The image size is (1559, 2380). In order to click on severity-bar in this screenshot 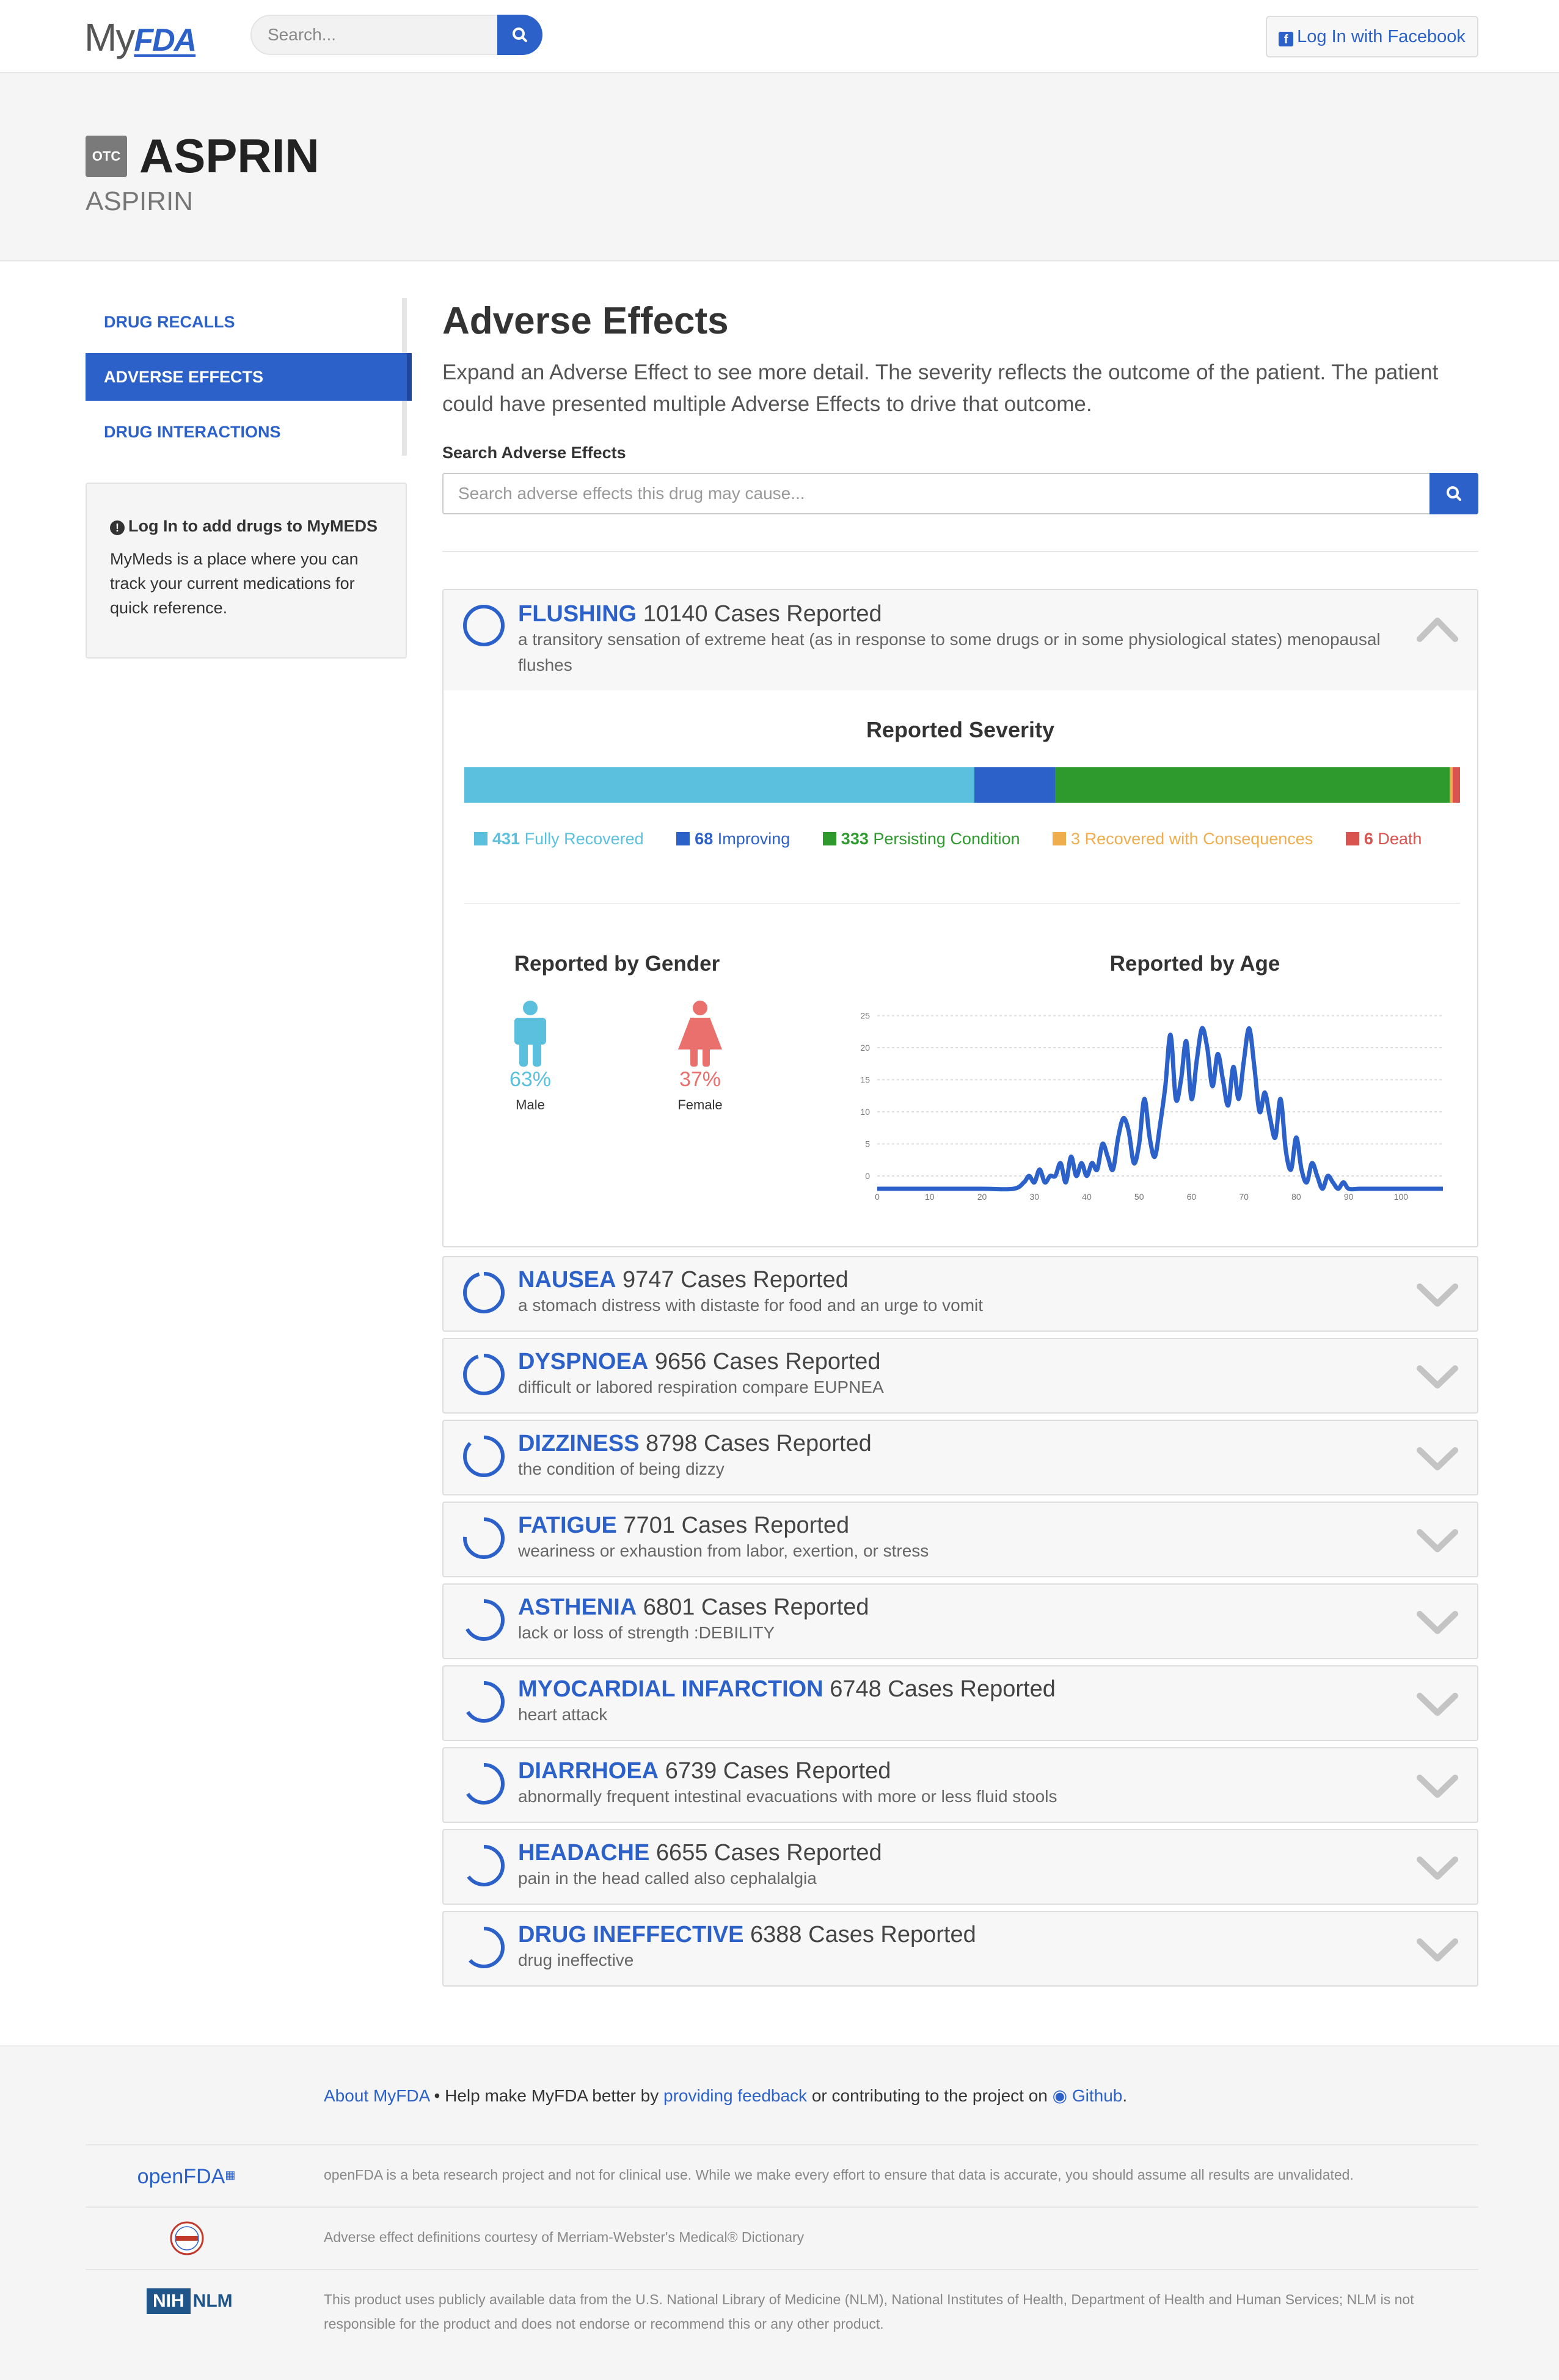, I will do `click(962, 785)`.